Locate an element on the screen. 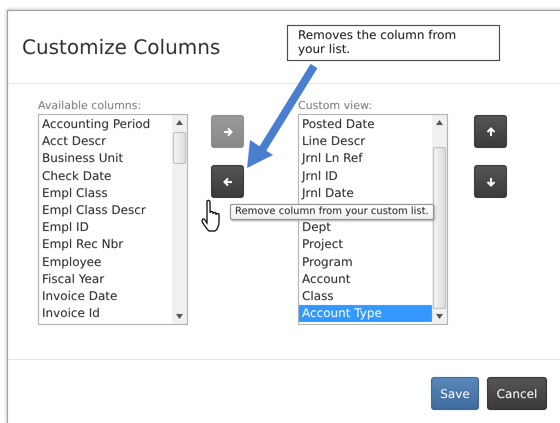 The image size is (560, 423). list-item: Line Descr is located at coordinates (365, 141).